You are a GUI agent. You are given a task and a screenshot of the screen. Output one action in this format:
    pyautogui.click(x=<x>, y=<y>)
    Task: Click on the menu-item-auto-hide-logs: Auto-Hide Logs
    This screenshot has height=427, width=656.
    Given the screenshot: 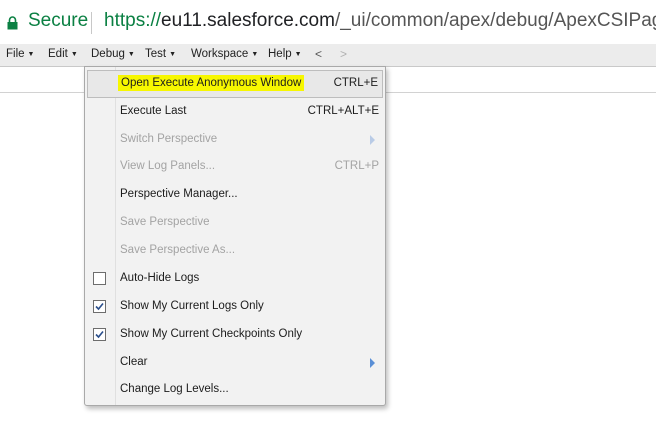 What is the action you would take?
    pyautogui.click(x=235, y=279)
    